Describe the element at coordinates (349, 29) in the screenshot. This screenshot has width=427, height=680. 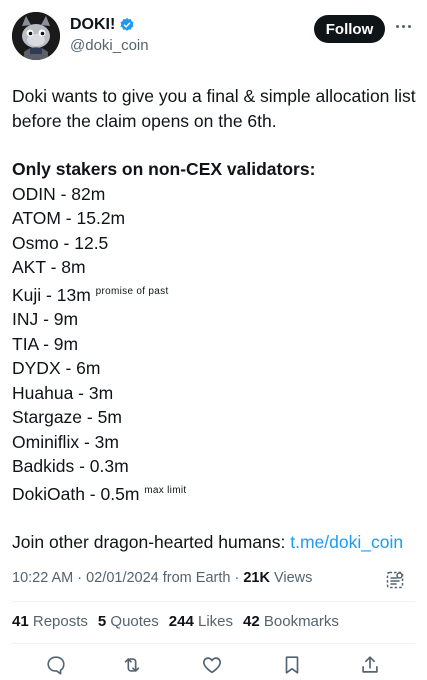
I see `follow-button: Follow` at that location.